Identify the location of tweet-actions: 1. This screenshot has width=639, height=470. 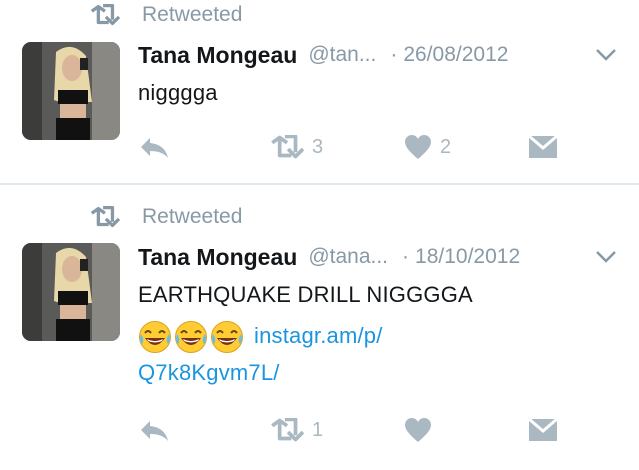
(368, 430).